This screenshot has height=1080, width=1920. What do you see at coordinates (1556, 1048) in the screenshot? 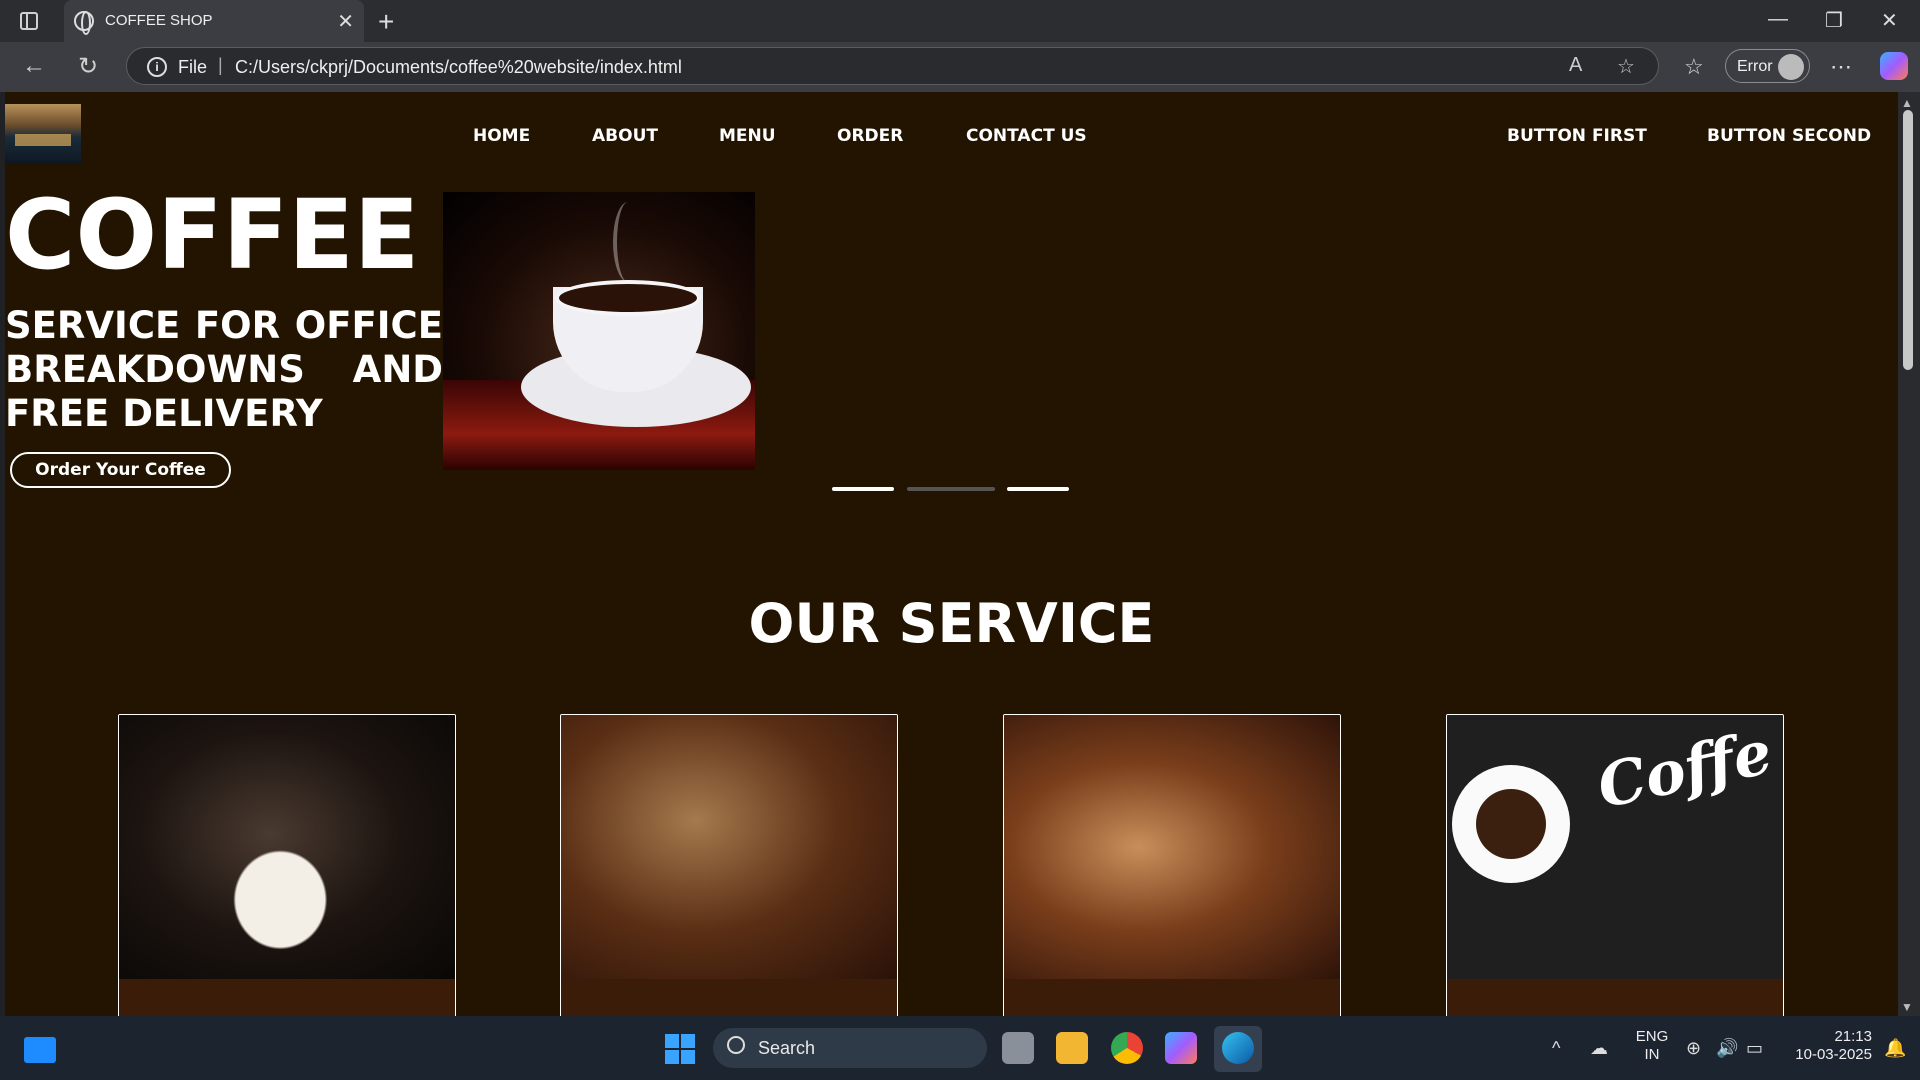
I see `show-hidden-icons: ^` at bounding box center [1556, 1048].